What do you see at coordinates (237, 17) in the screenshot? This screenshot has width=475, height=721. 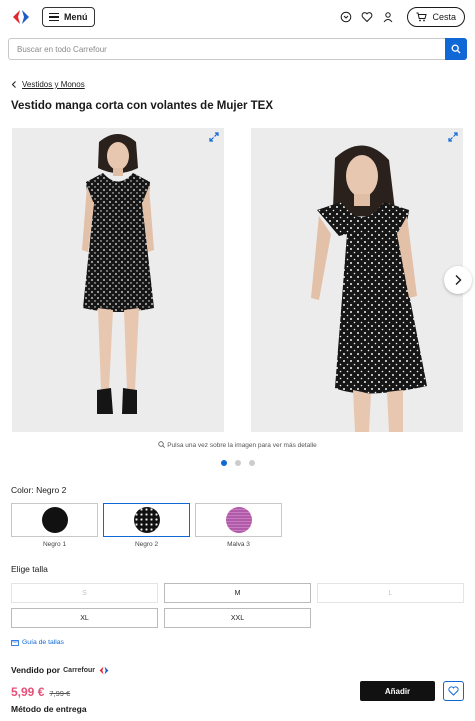 I see `top-bar: Menú Cesta` at bounding box center [237, 17].